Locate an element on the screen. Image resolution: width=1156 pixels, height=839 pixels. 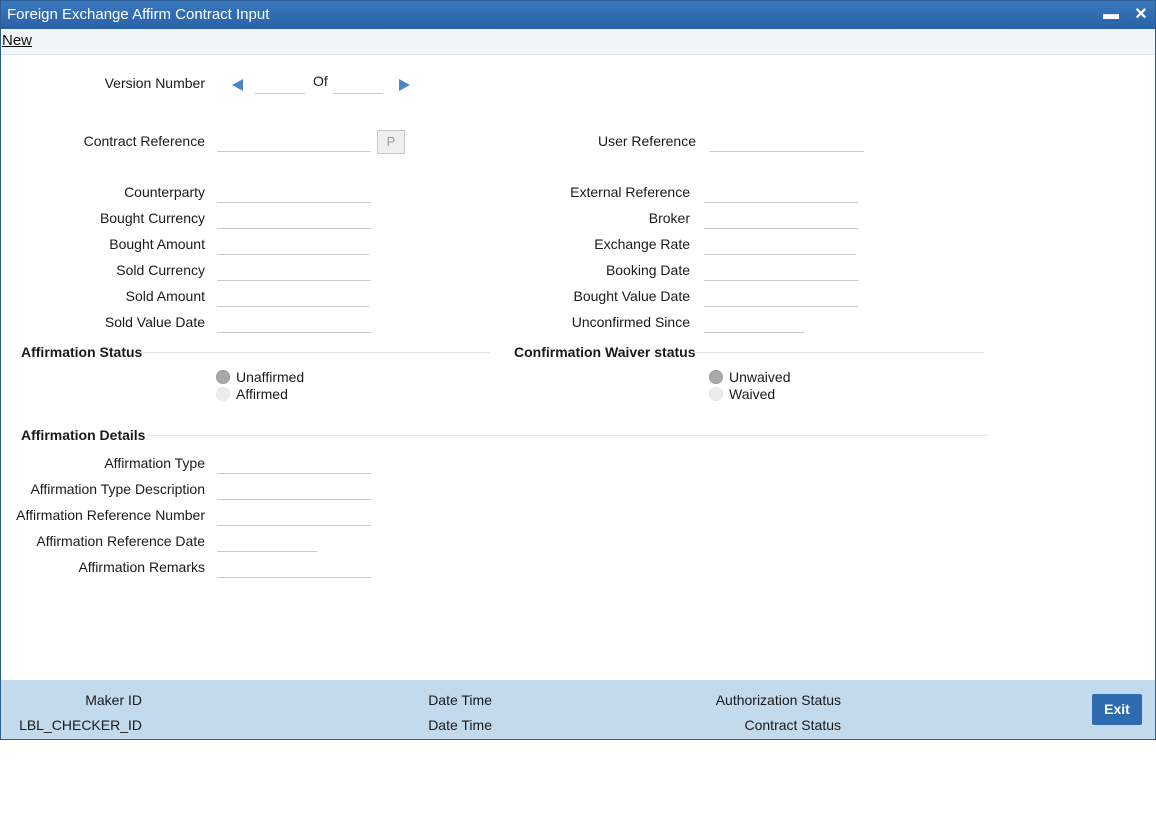
unwaived-radio is located at coordinates (716, 377).